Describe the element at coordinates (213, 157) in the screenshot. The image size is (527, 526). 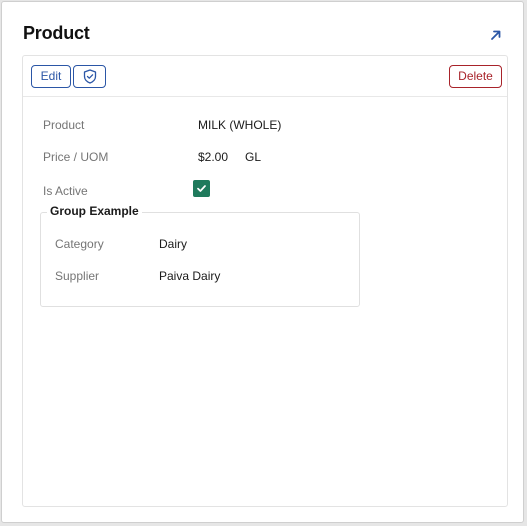
I see `price-value: $2.00` at that location.